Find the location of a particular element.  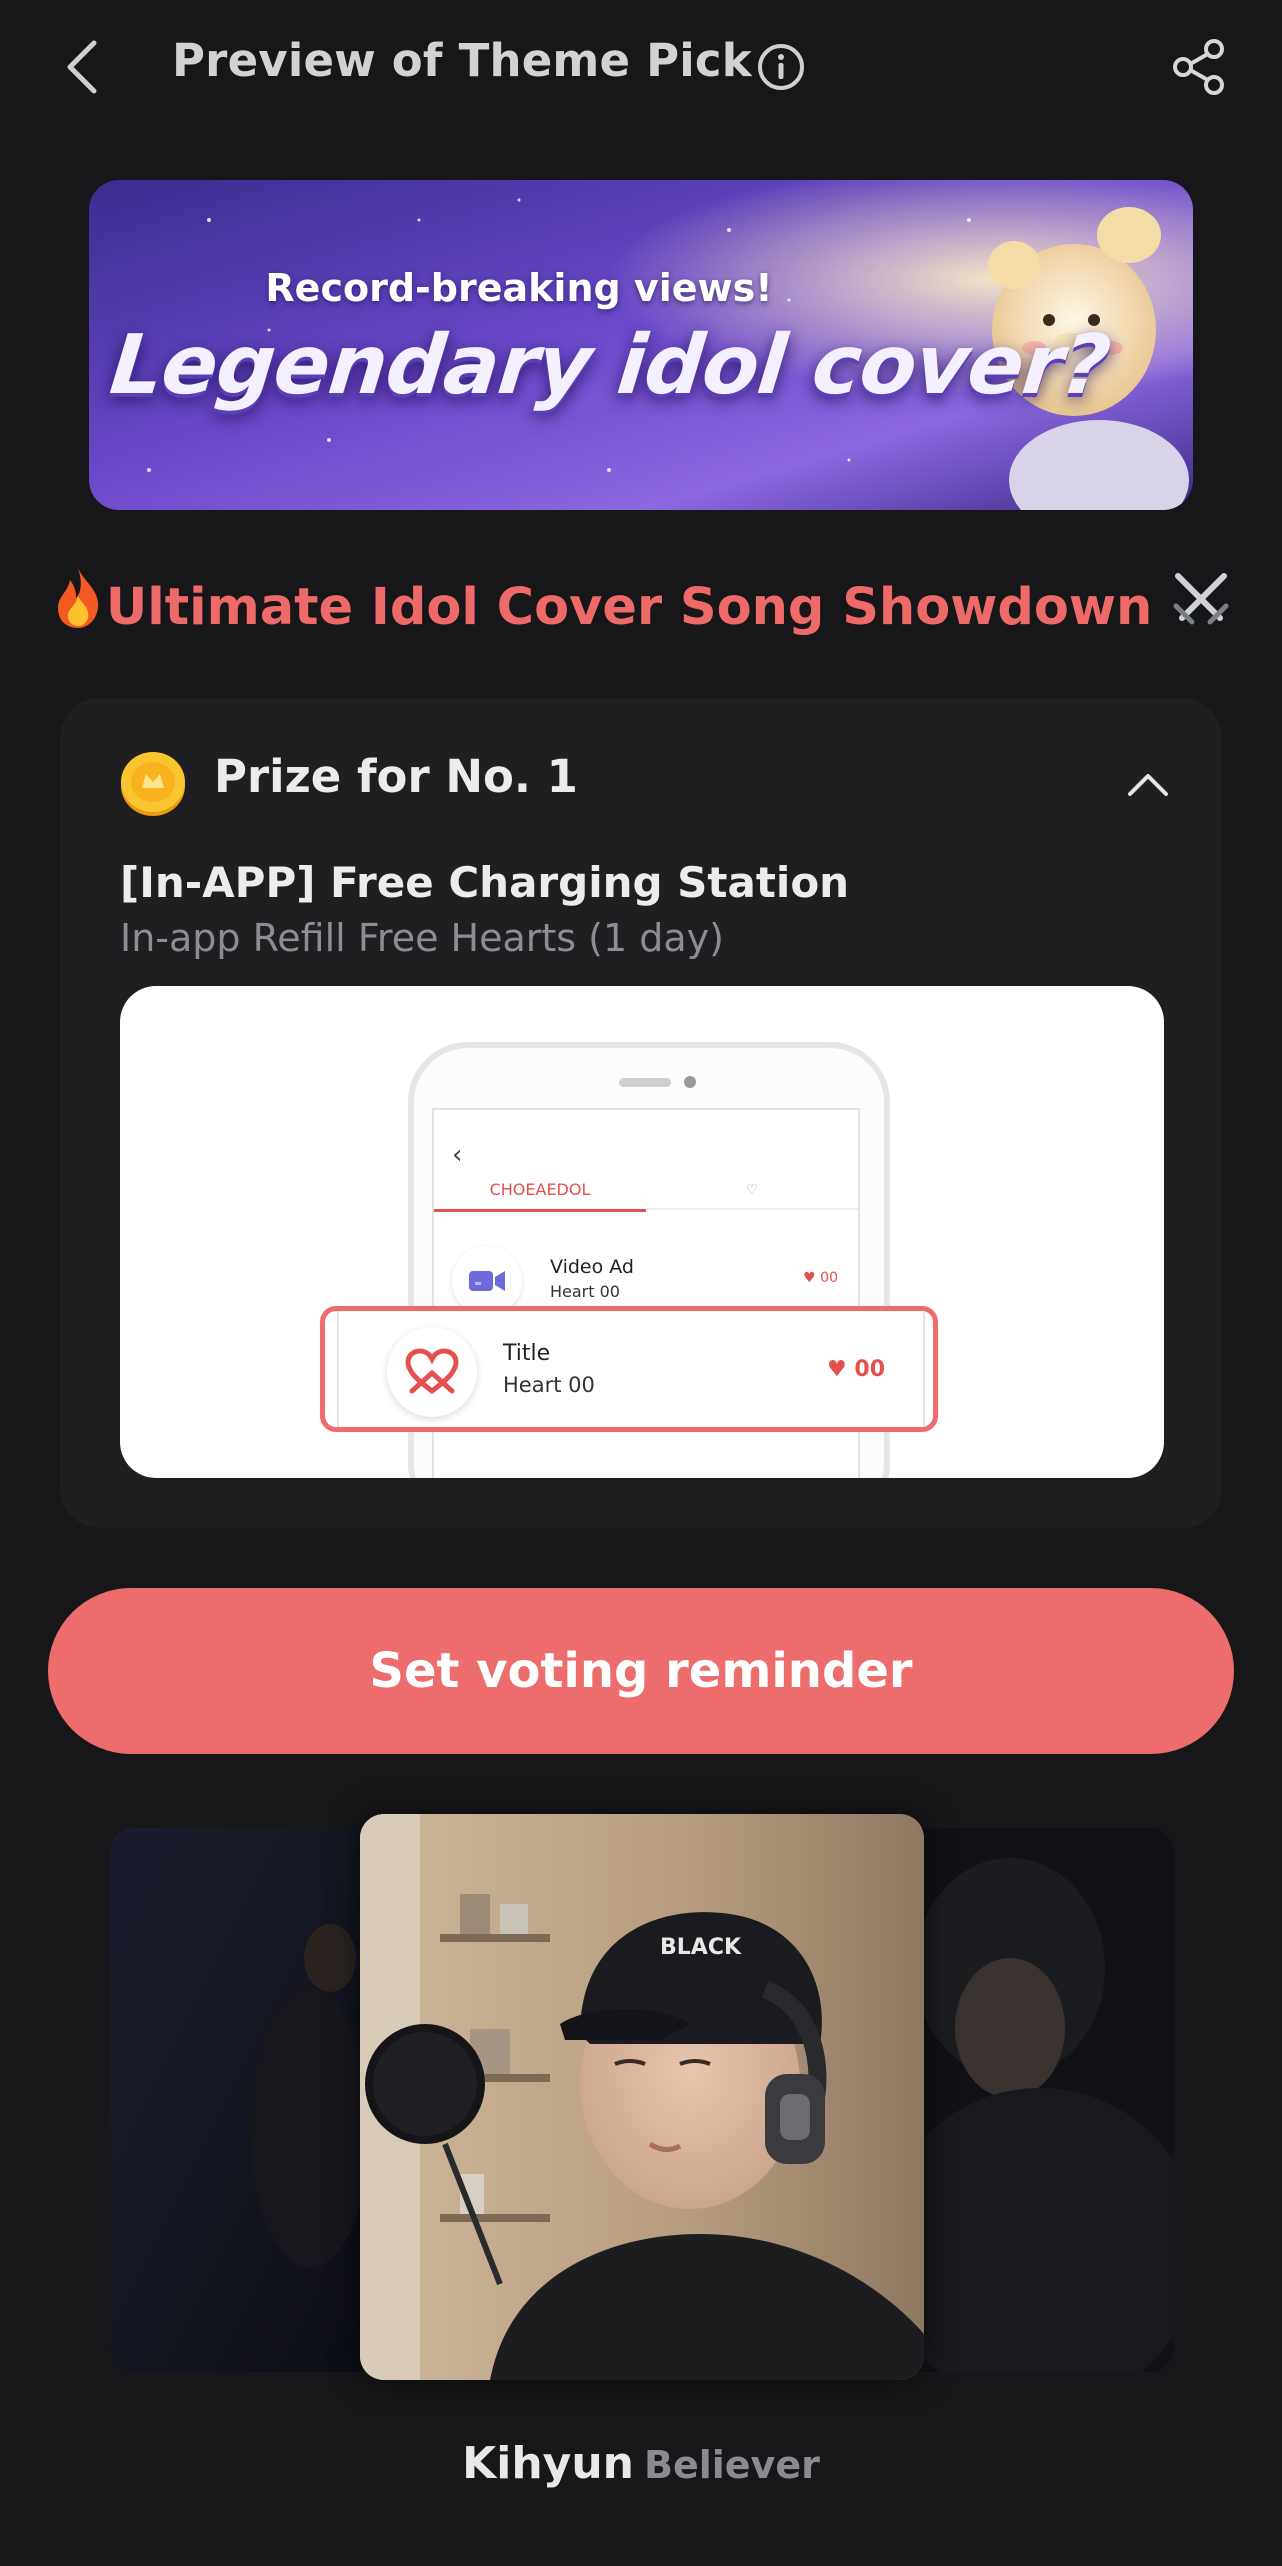

prize-heading: Prize for No. 1 is located at coordinates (396, 776).